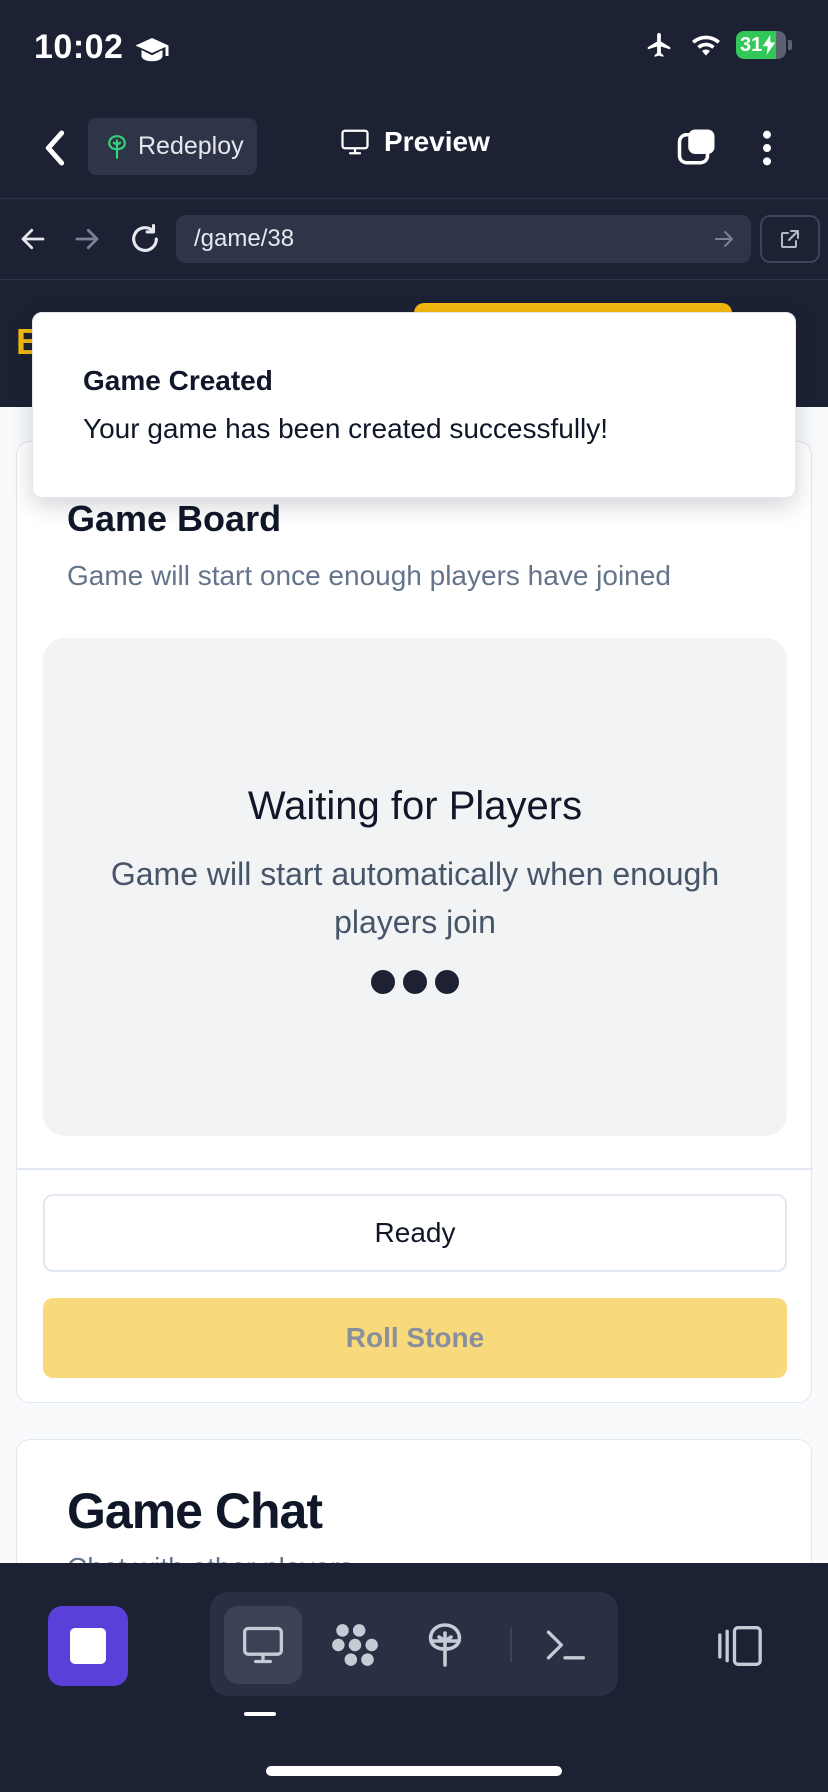 The width and height of the screenshot is (828, 1792). What do you see at coordinates (415, 1233) in the screenshot?
I see `ready-button: Ready` at bounding box center [415, 1233].